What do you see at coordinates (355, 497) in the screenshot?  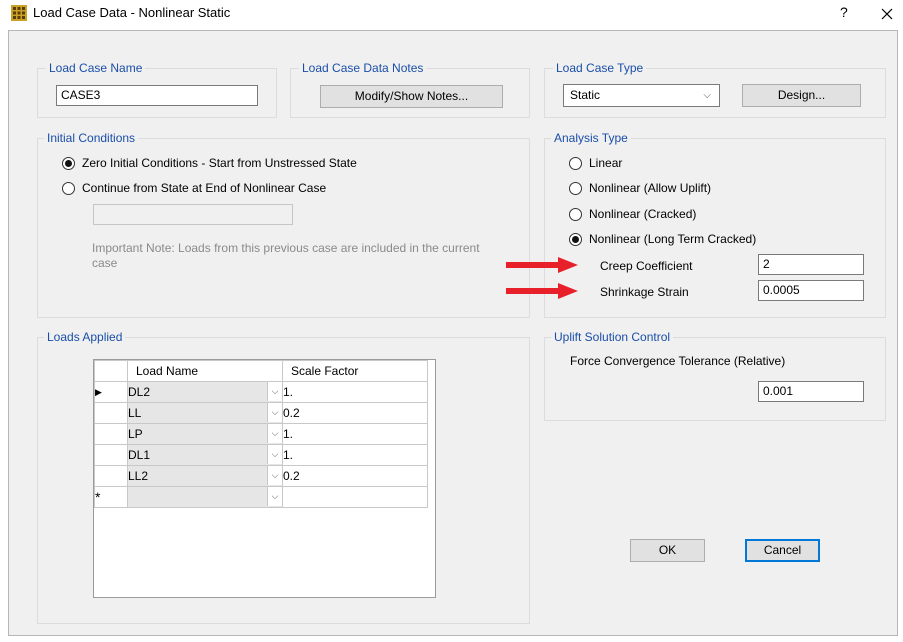 I see `scale-factor-cell` at bounding box center [355, 497].